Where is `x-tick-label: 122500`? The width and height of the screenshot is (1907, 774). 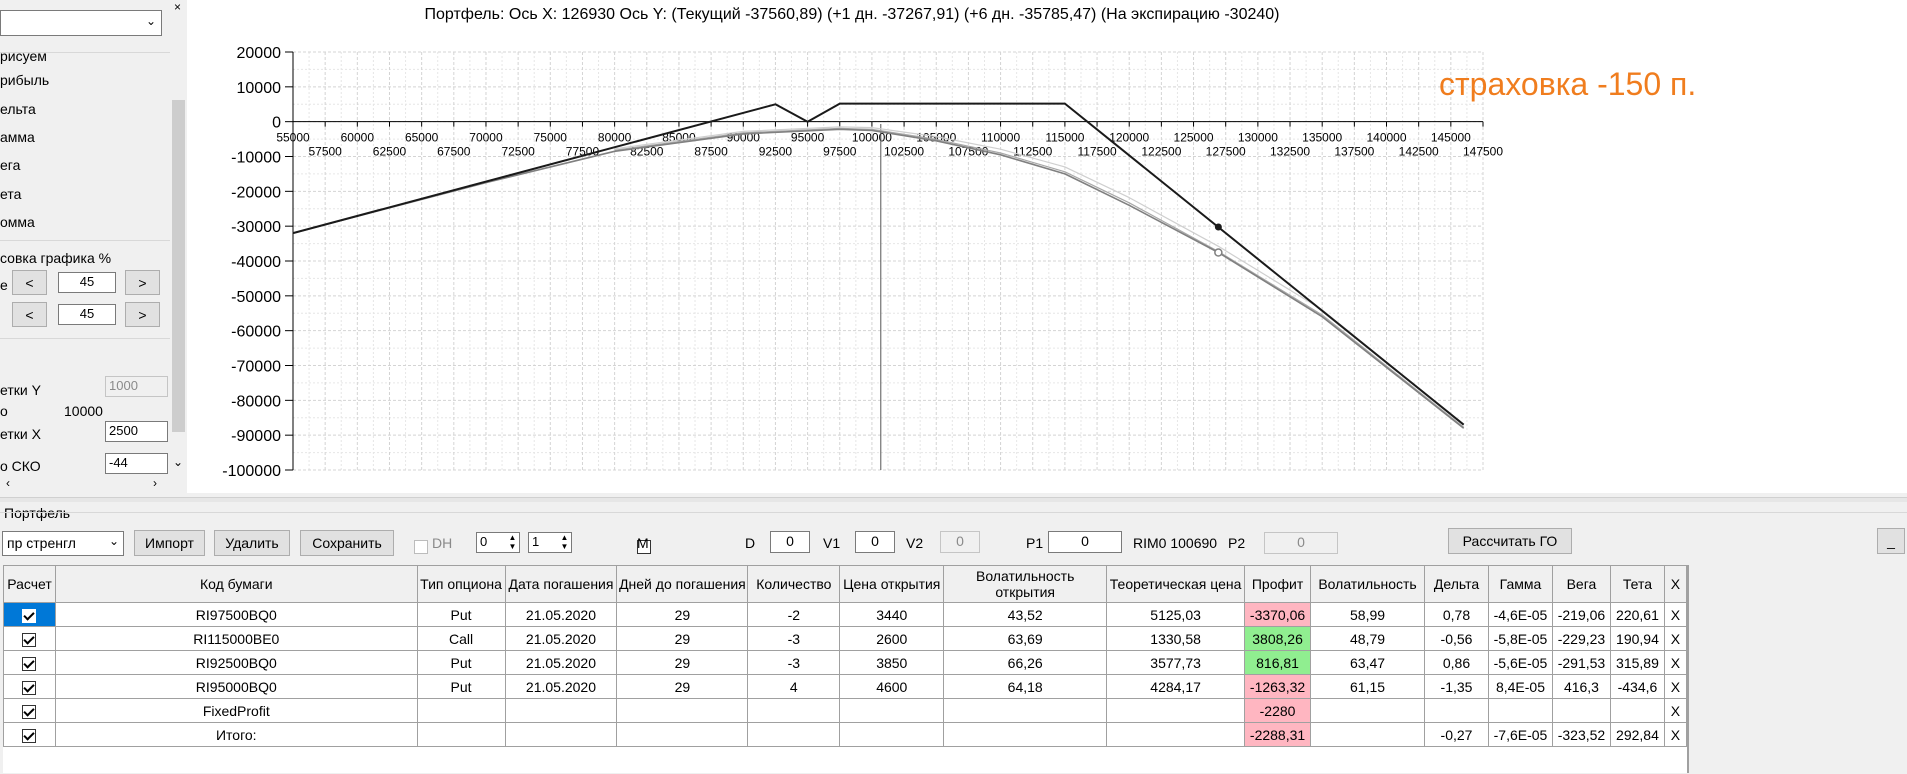
x-tick-label: 122500 is located at coordinates (1161, 152).